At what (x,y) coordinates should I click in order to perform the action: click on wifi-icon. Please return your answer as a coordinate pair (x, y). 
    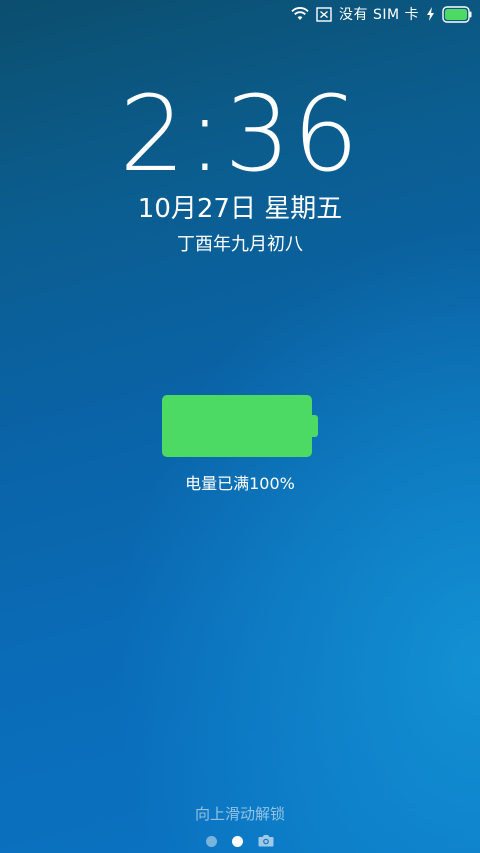
    Looking at the image, I should click on (300, 14).